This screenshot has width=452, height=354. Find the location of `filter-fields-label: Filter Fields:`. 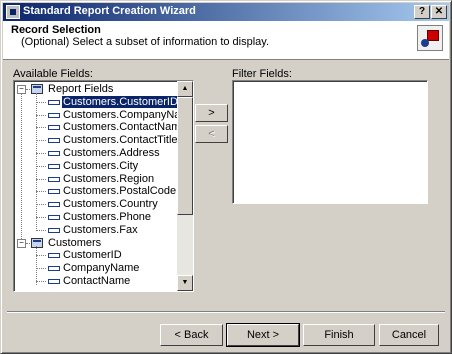

filter-fields-label: Filter Fields: is located at coordinates (262, 74).